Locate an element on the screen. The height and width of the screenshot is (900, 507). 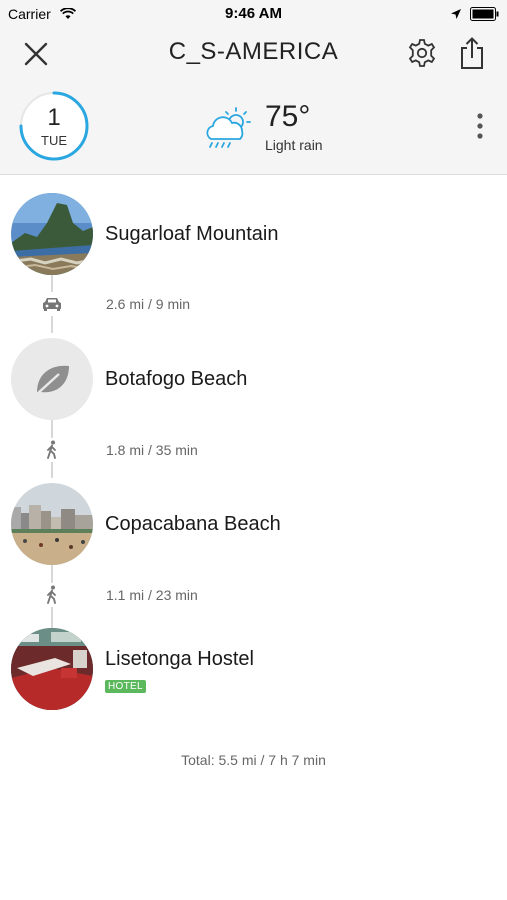
stop-name: Lisetonga Hostel is located at coordinates (179, 659).